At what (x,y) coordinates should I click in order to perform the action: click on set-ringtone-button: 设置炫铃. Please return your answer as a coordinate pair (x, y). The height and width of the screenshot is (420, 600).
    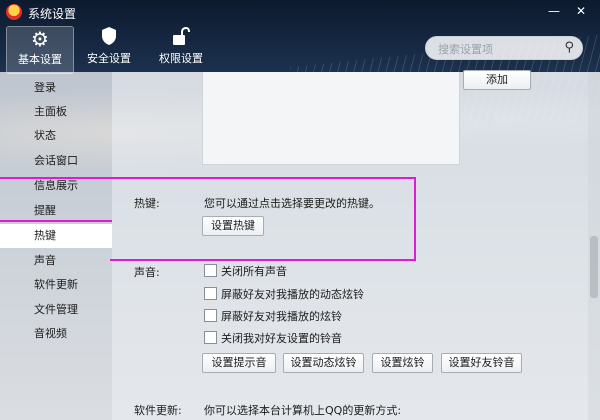
    Looking at the image, I should click on (402, 363).